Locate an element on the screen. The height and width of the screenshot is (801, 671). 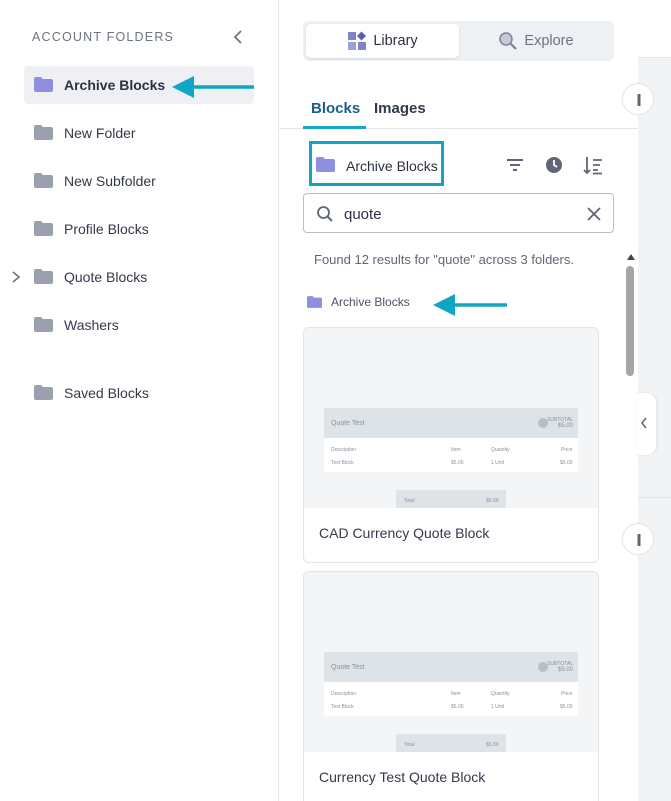
result-group-header: Archive Blocks is located at coordinates (358, 302).